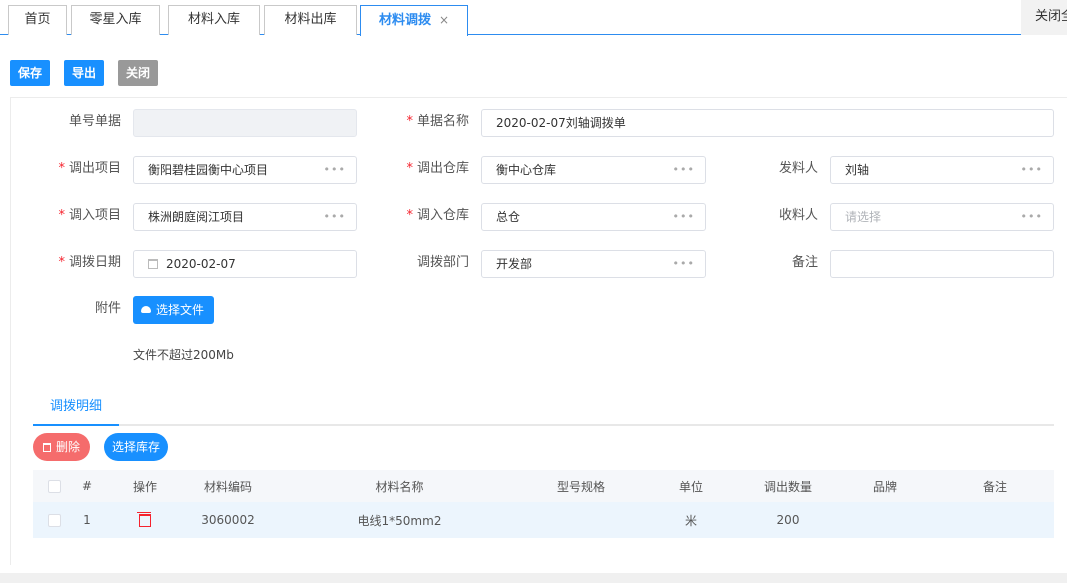  What do you see at coordinates (1044, 17) in the screenshot?
I see `close-all-button: 关闭全` at bounding box center [1044, 17].